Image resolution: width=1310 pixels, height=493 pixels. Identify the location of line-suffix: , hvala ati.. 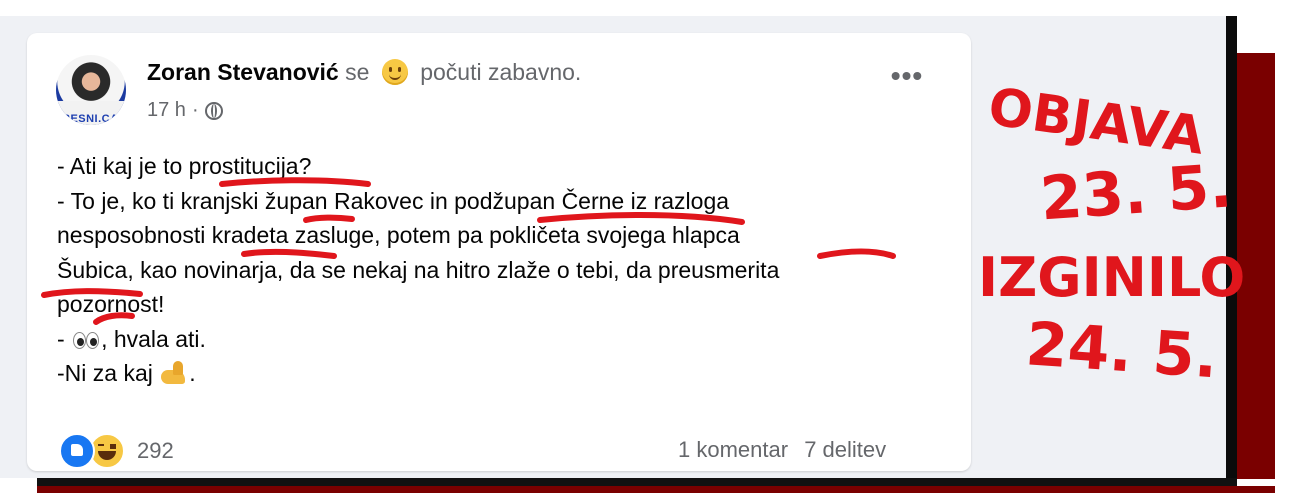
(153, 338).